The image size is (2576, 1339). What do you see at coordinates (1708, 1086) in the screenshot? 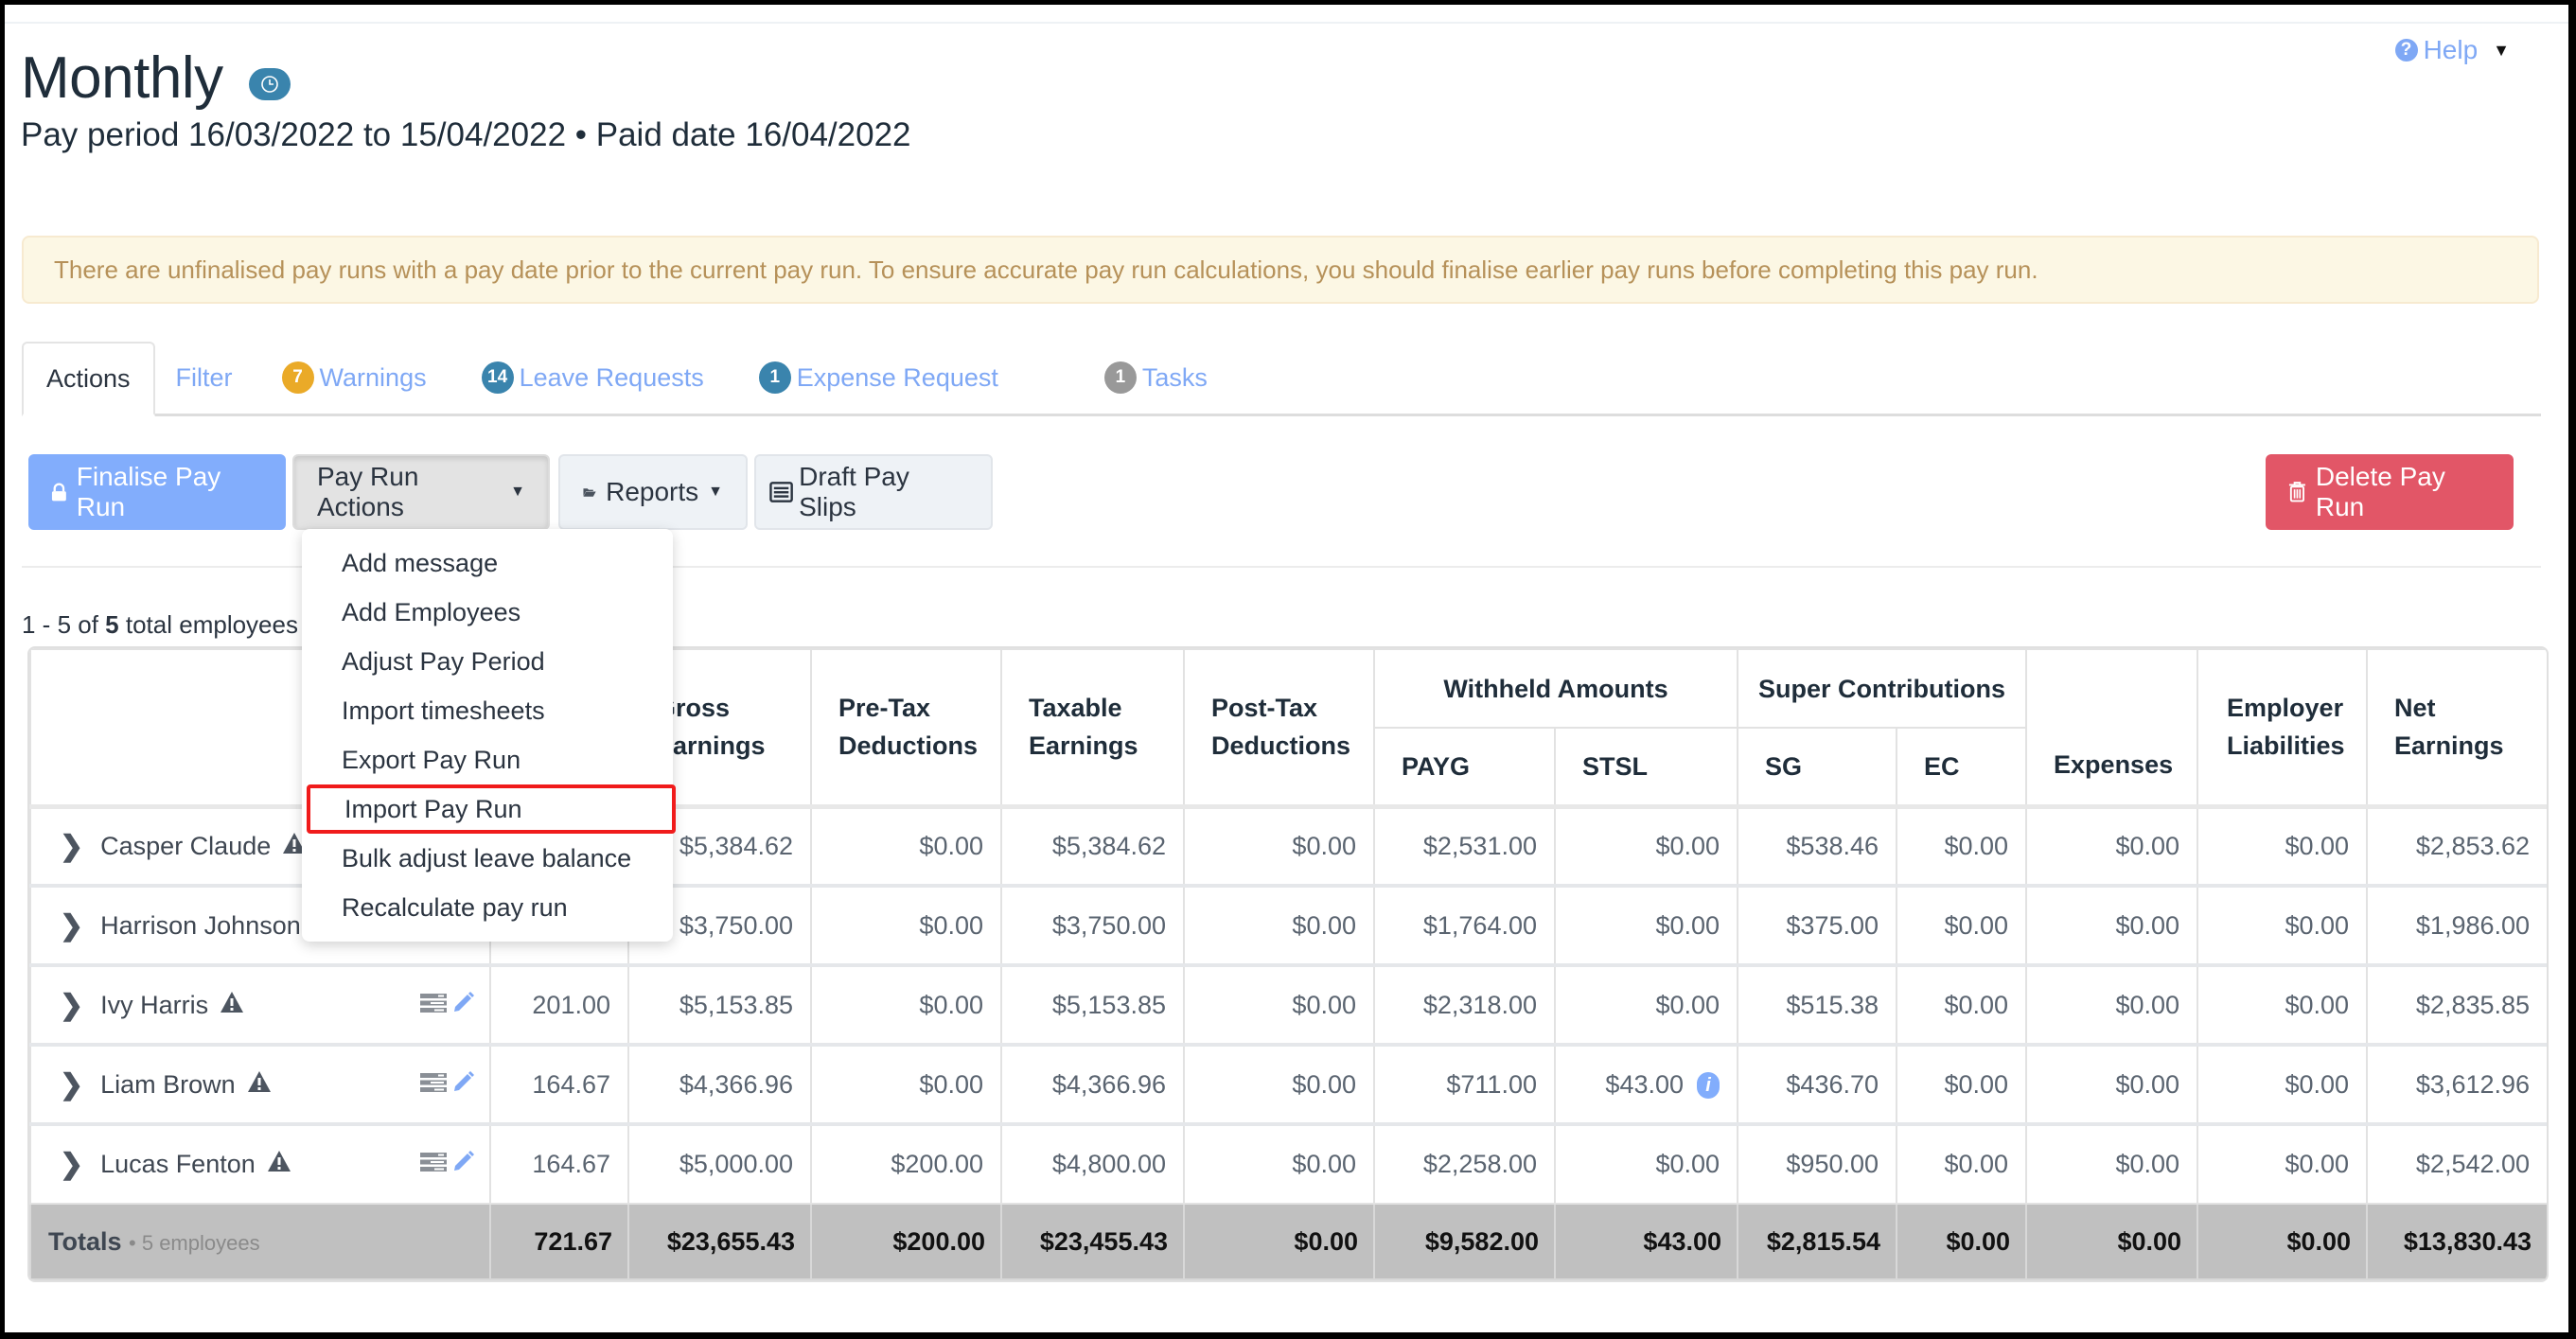
I see `info-icon: i` at bounding box center [1708, 1086].